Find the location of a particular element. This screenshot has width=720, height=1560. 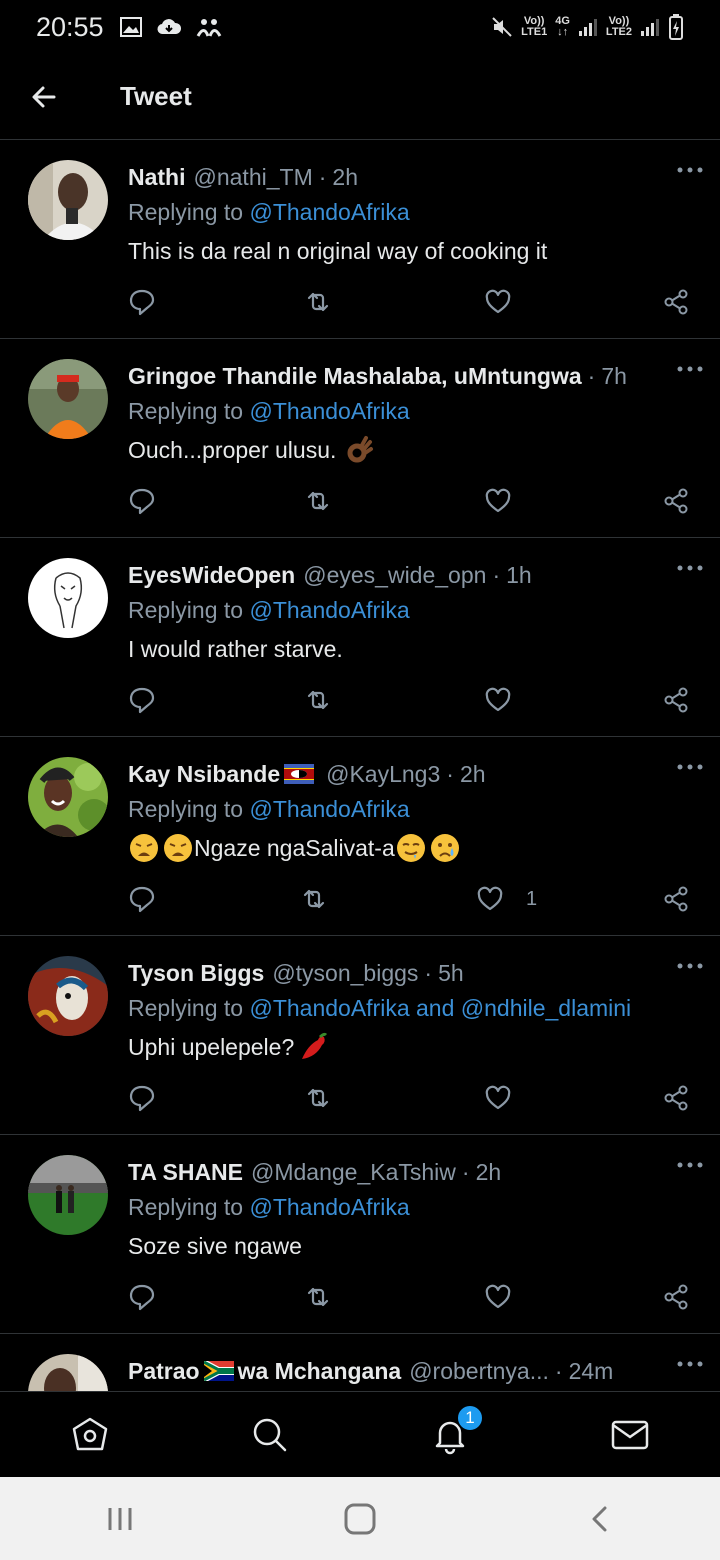

author-name: Nathi is located at coordinates (157, 177).